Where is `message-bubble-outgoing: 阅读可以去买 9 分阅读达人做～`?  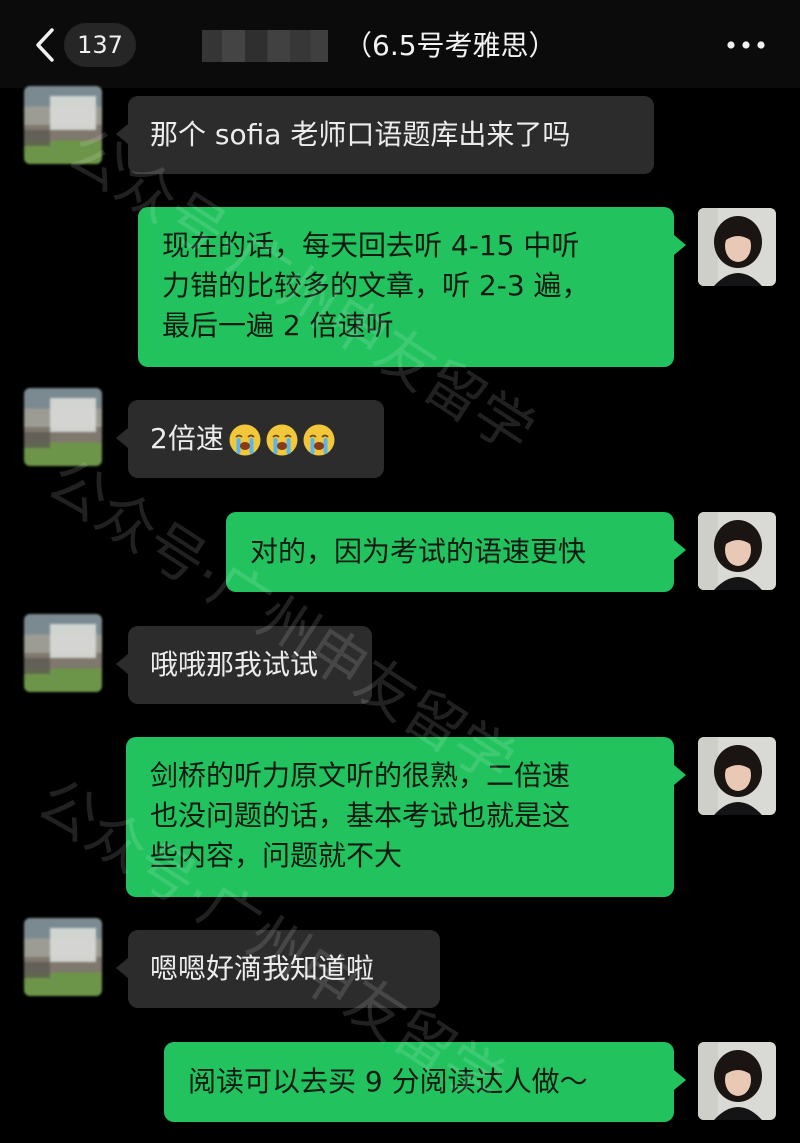 message-bubble-outgoing: 阅读可以去买 9 分阅读达人做～ is located at coordinates (425, 1082).